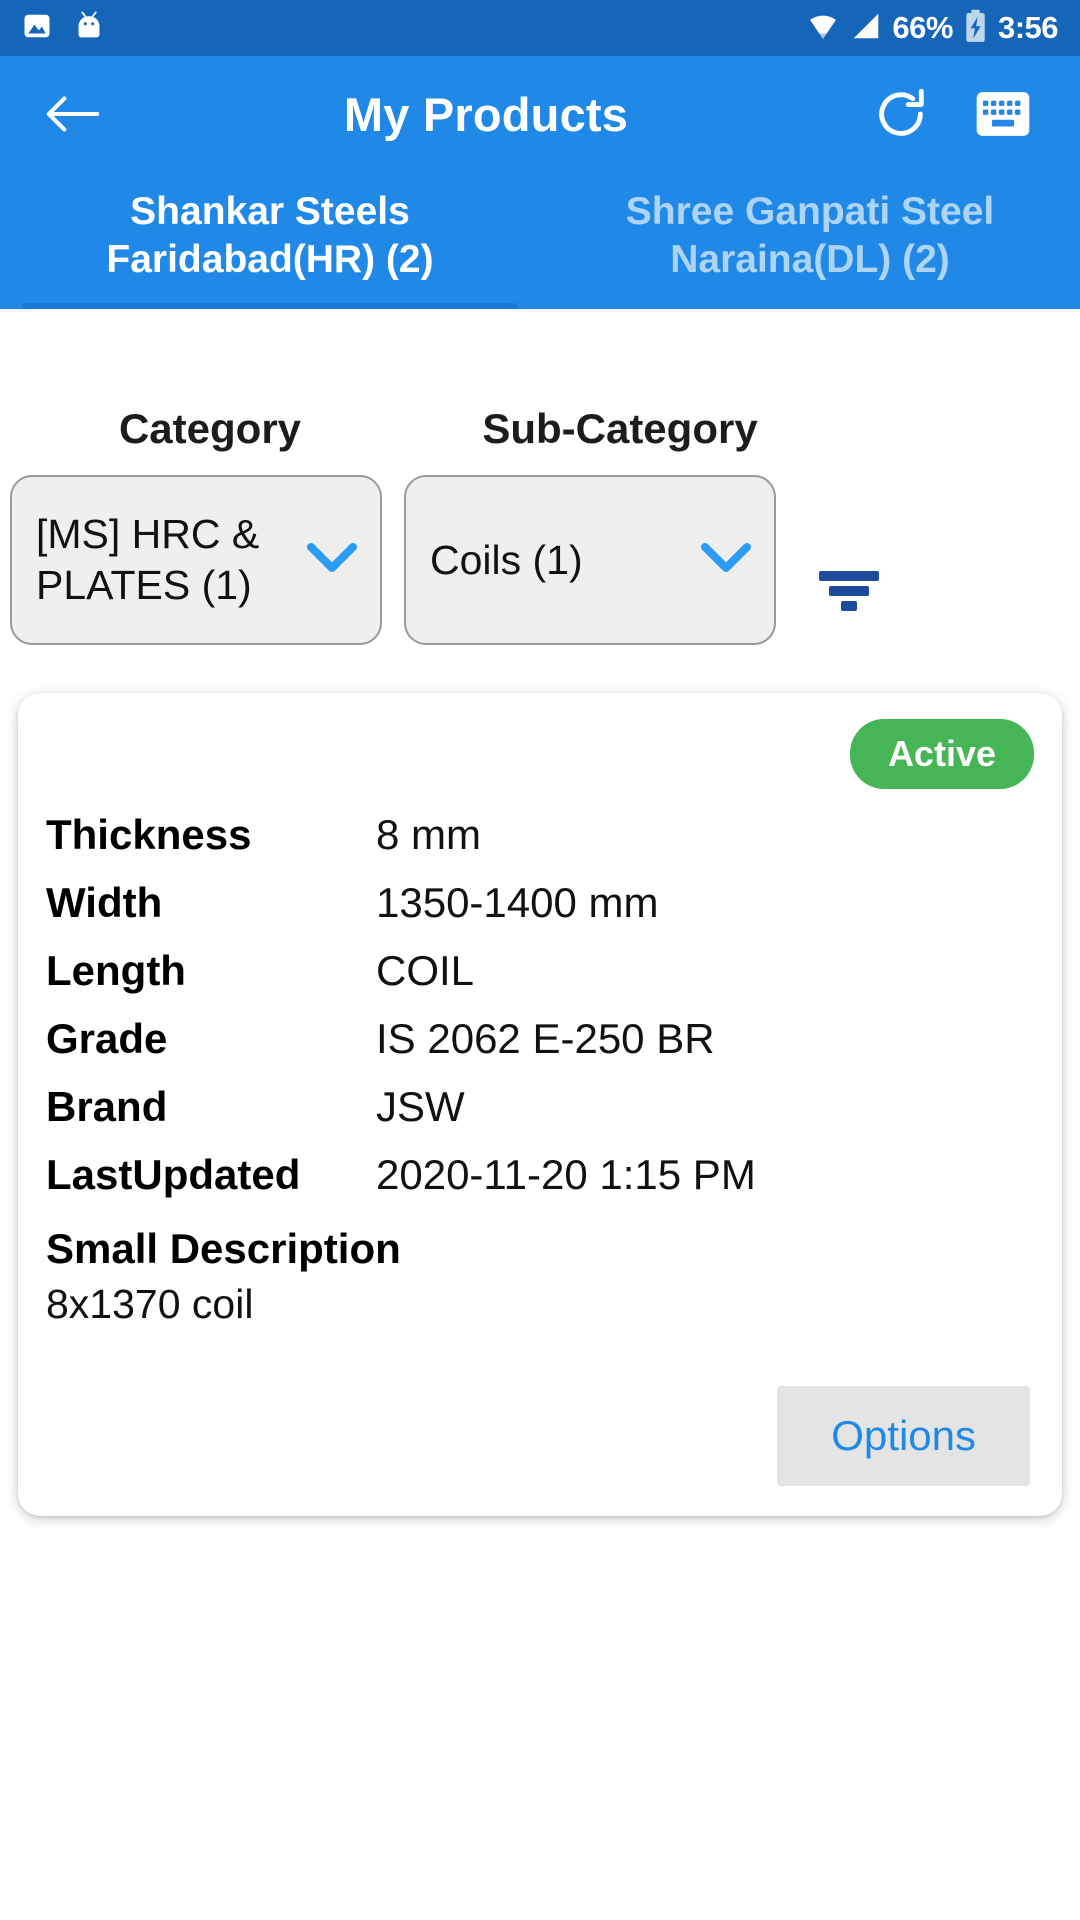  What do you see at coordinates (823, 28) in the screenshot?
I see `wifi-icon` at bounding box center [823, 28].